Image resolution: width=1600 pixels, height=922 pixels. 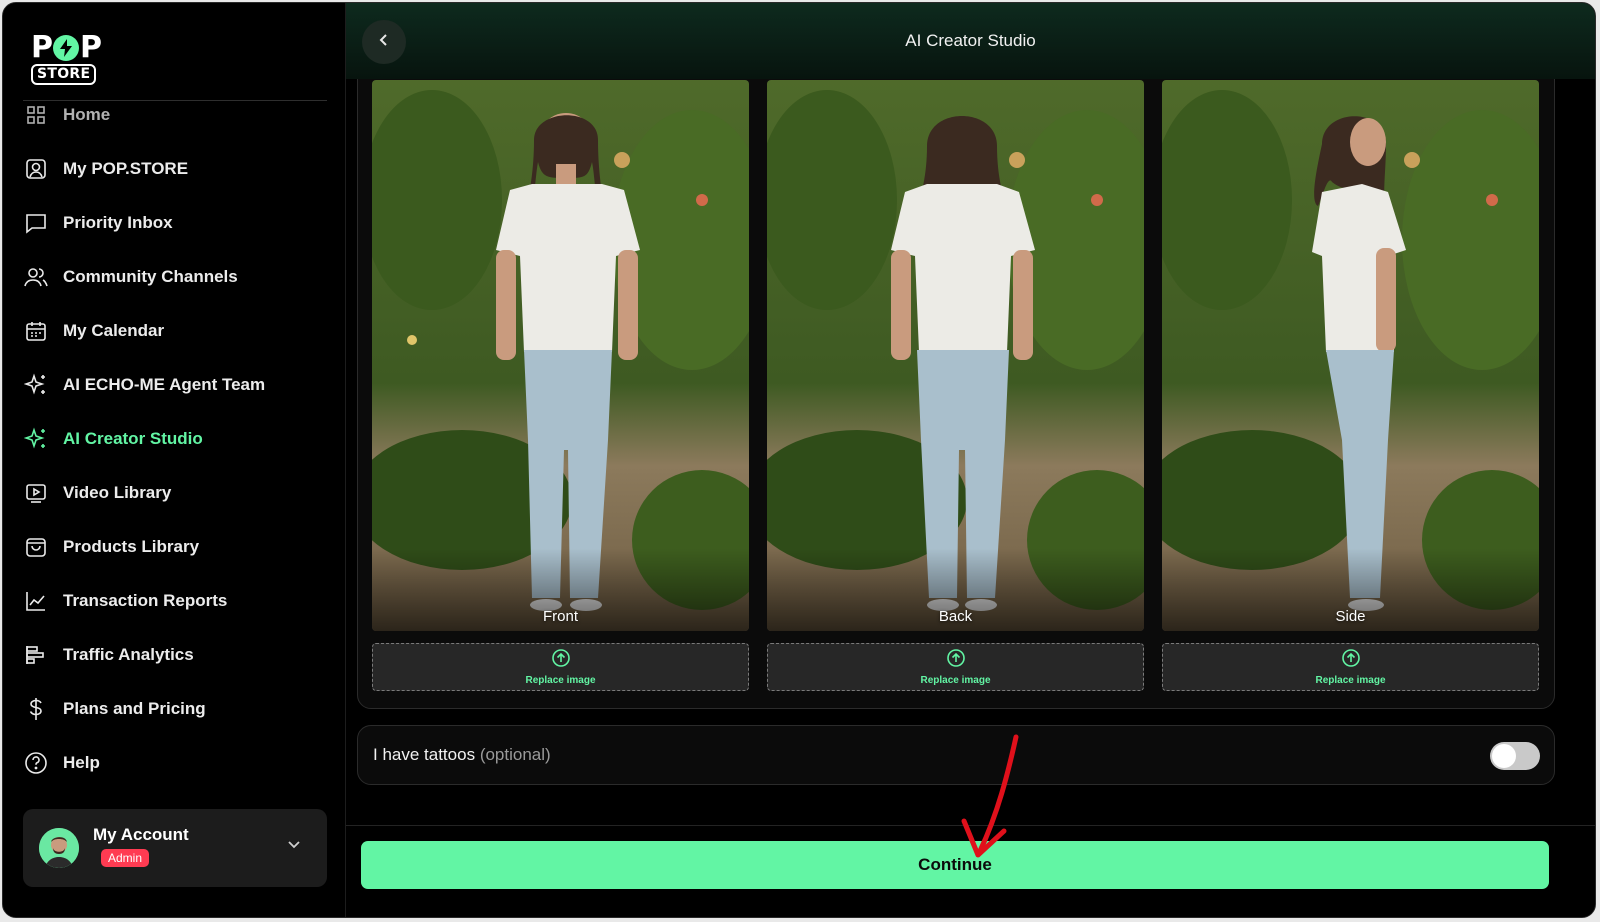 I want to click on photo-label: Side, so click(x=1350, y=616).